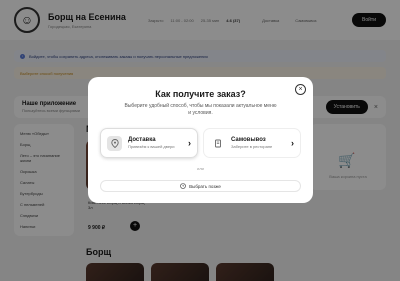 The width and height of the screenshot is (400, 281). What do you see at coordinates (200, 168) in the screenshot?
I see `or-divider: или` at bounding box center [200, 168].